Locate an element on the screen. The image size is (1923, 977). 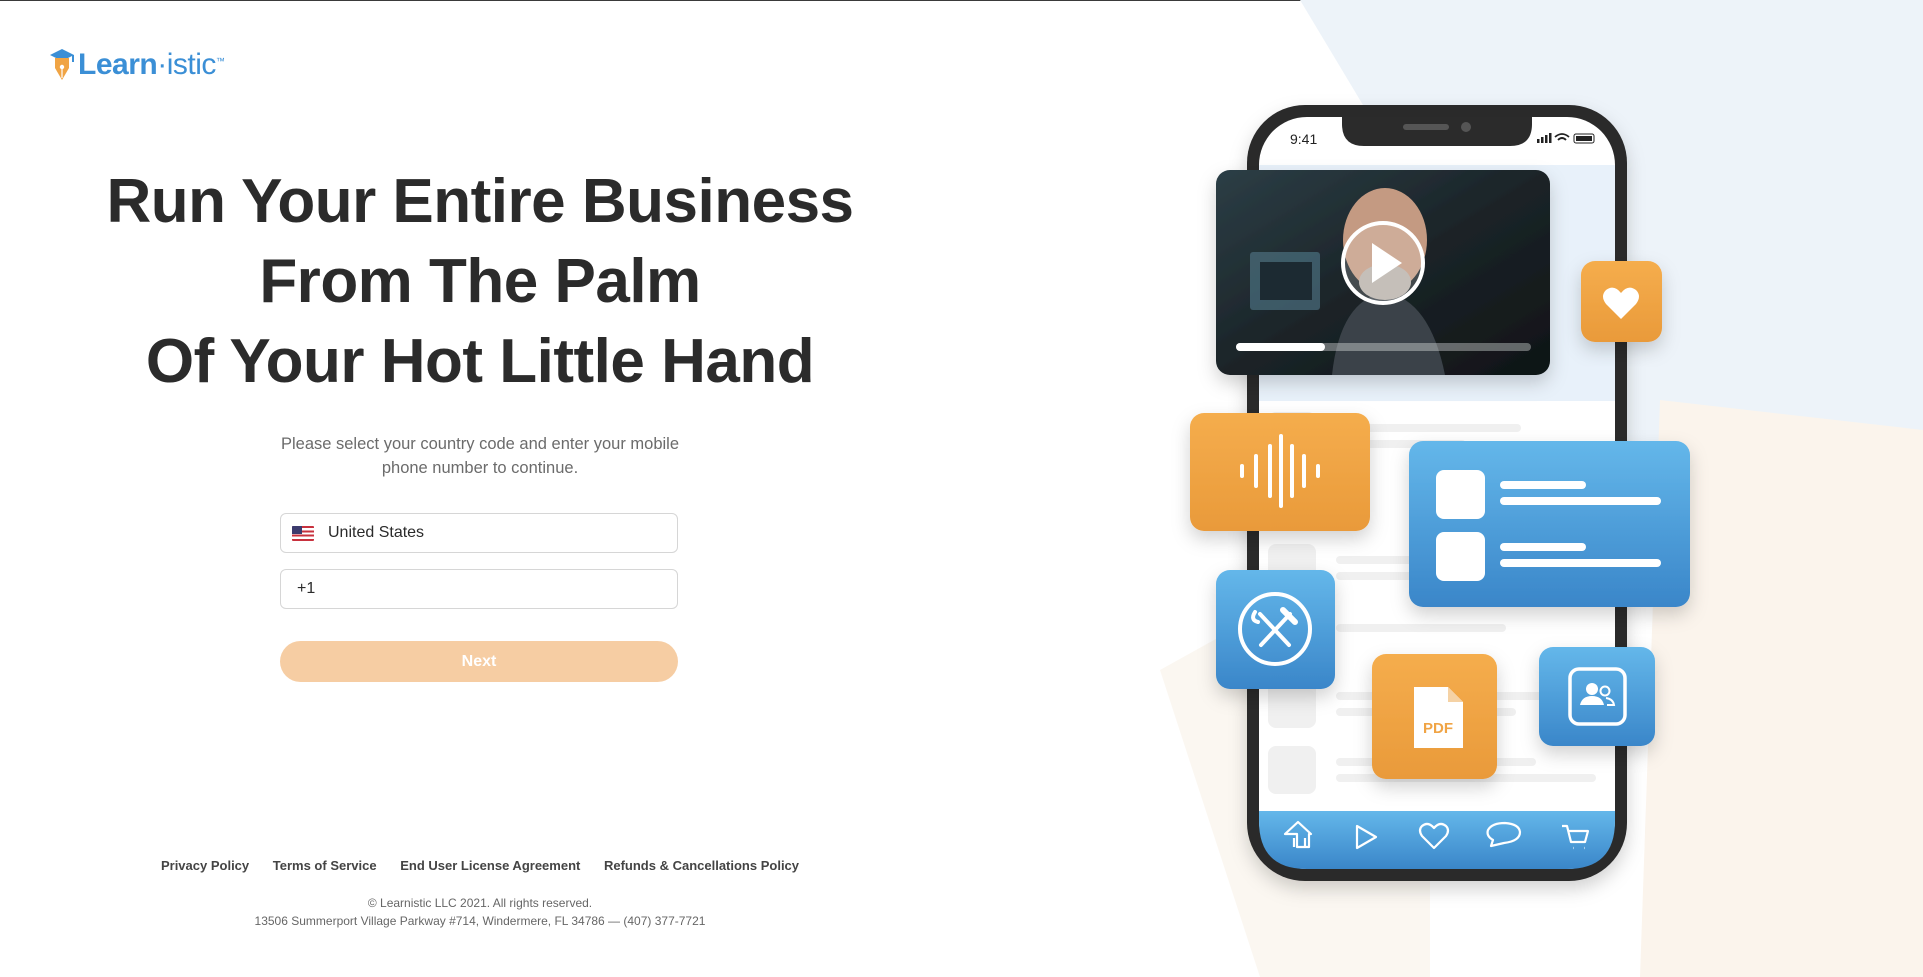
learnistic-logo: Learn·istic™ is located at coordinates (136, 65).